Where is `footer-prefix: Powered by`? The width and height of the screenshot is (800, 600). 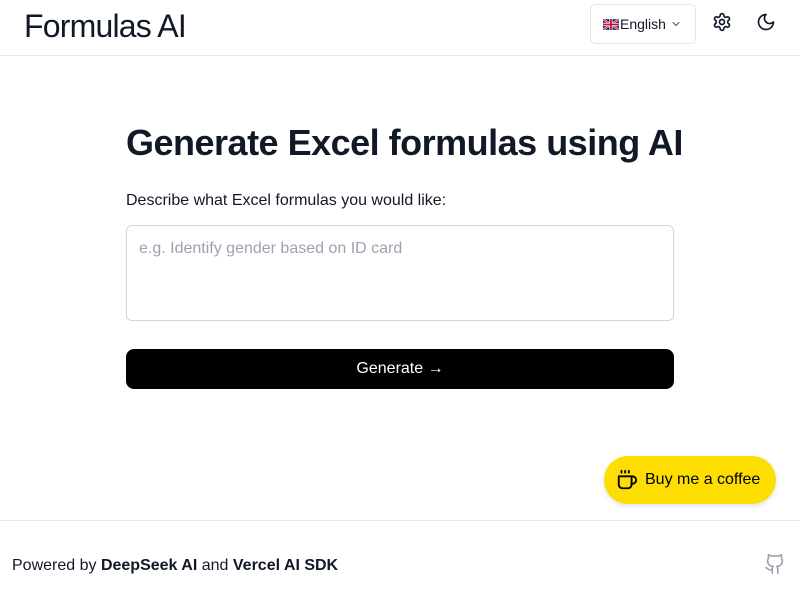
footer-prefix: Powered by is located at coordinates (56, 565).